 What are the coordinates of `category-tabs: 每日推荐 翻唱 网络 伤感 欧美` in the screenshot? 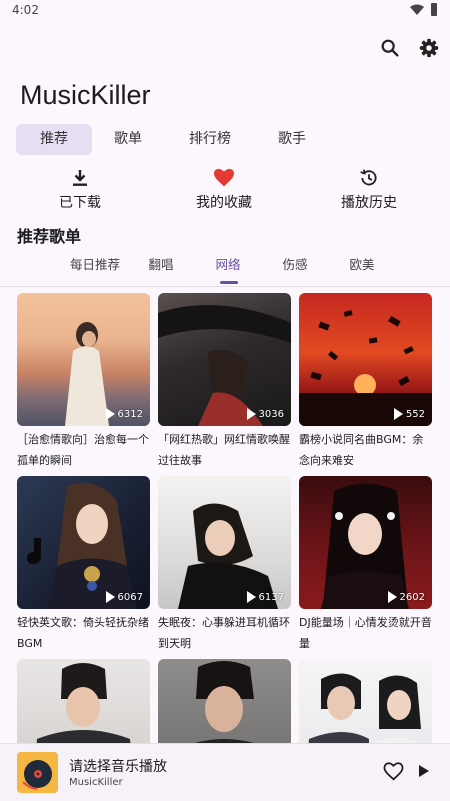 It's located at (225, 270).